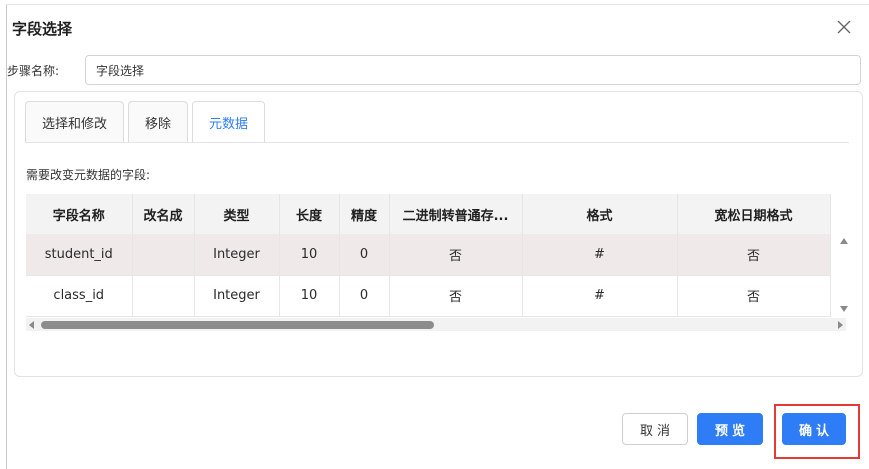 This screenshot has height=469, width=869. I want to click on table-row: student_id Integer 10 0 否 # 否, so click(428, 255).